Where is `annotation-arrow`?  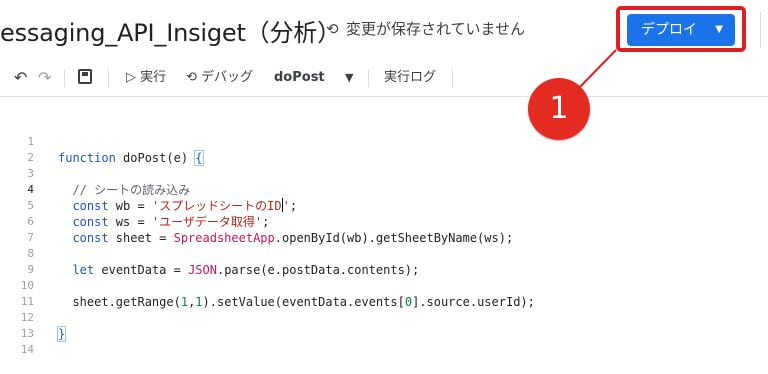 annotation-arrow is located at coordinates (595, 71).